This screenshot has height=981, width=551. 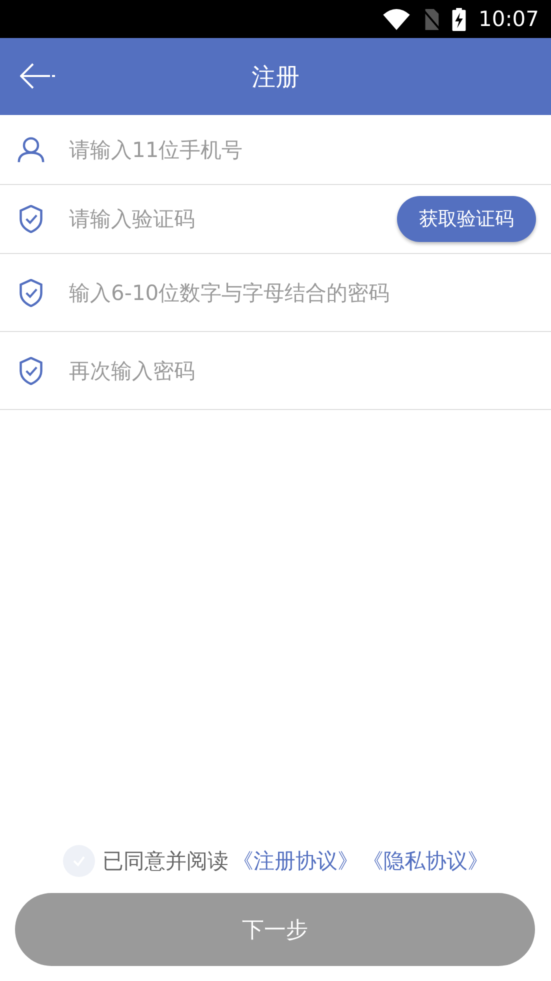 I want to click on input-field: 输入6-10位数字与字母结合的密码, so click(x=302, y=292).